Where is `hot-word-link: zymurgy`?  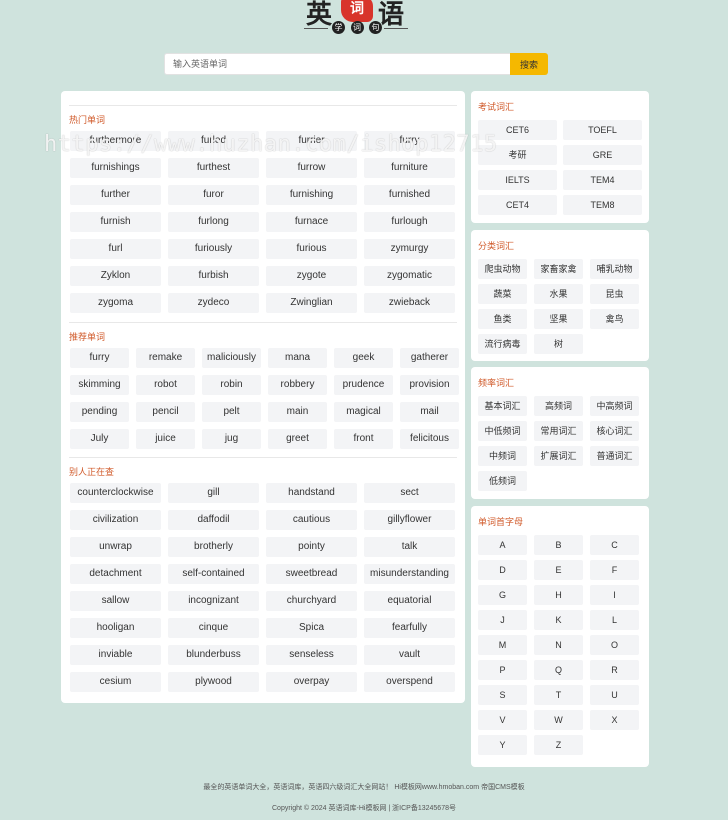 hot-word-link: zymurgy is located at coordinates (409, 249).